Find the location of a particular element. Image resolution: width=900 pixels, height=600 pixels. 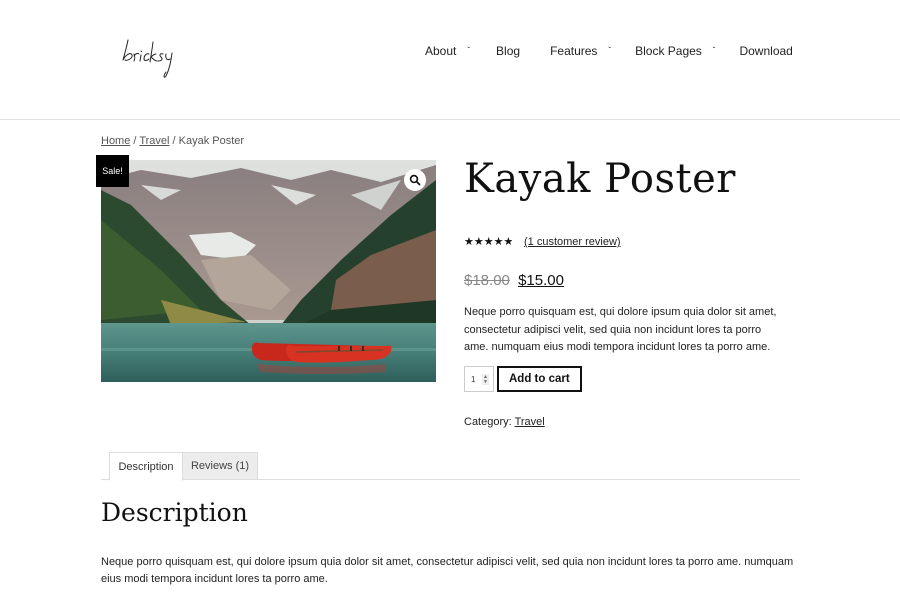

sale-badge: Sale! is located at coordinates (112, 171).